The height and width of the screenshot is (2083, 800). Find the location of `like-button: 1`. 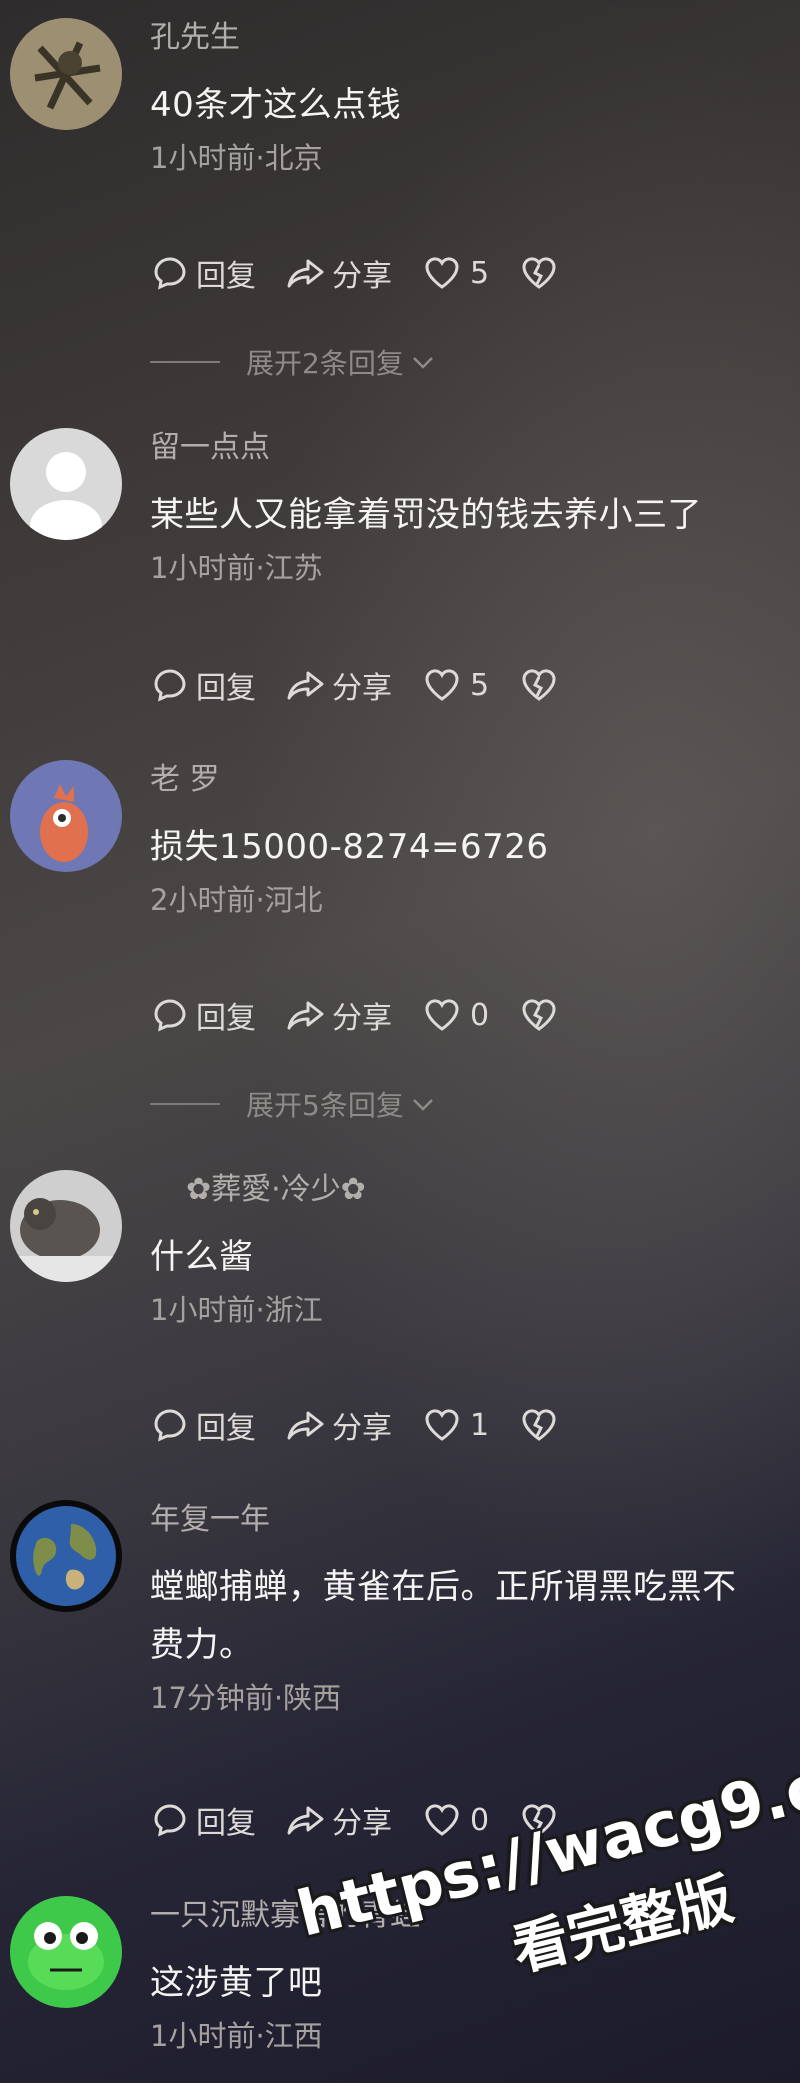

like-button: 1 is located at coordinates (455, 1425).